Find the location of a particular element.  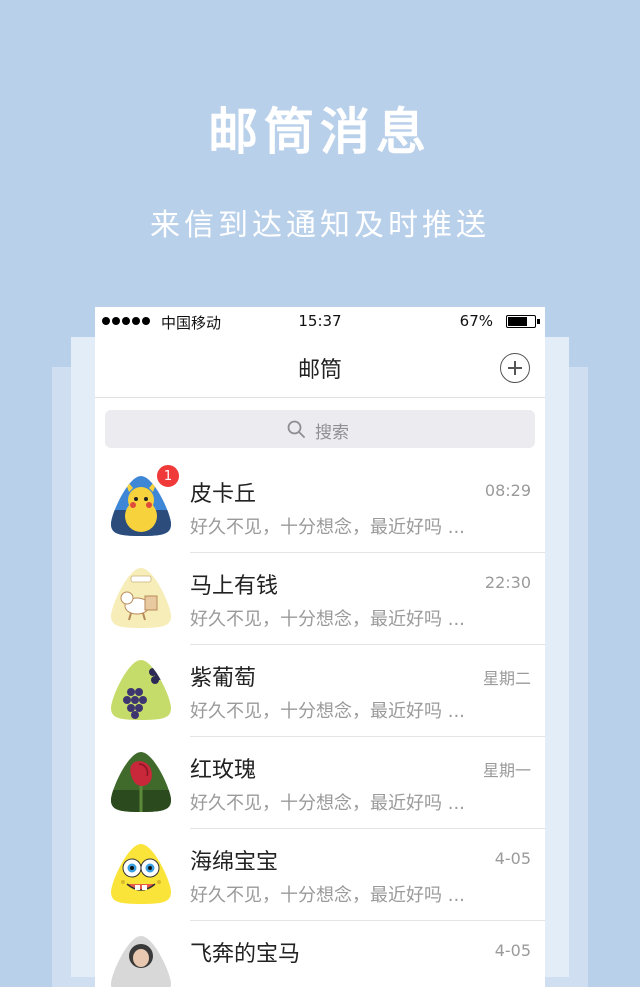

chat-row: 紫葡萄 好久不见，十分想念，最近好吗 ... 星期二 is located at coordinates (320, 691).